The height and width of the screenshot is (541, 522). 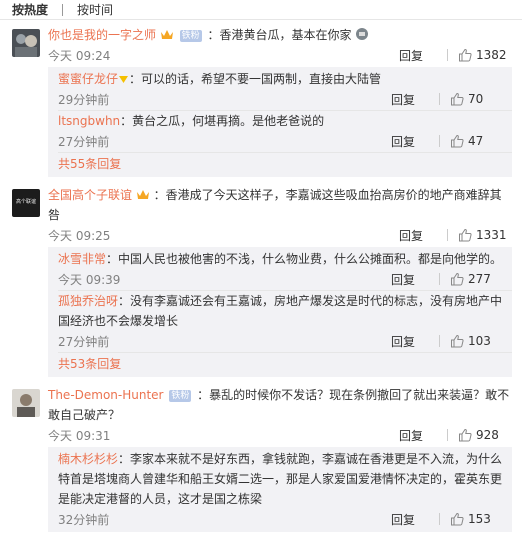 I want to click on reply-time: 32分钟前, so click(x=84, y=519).